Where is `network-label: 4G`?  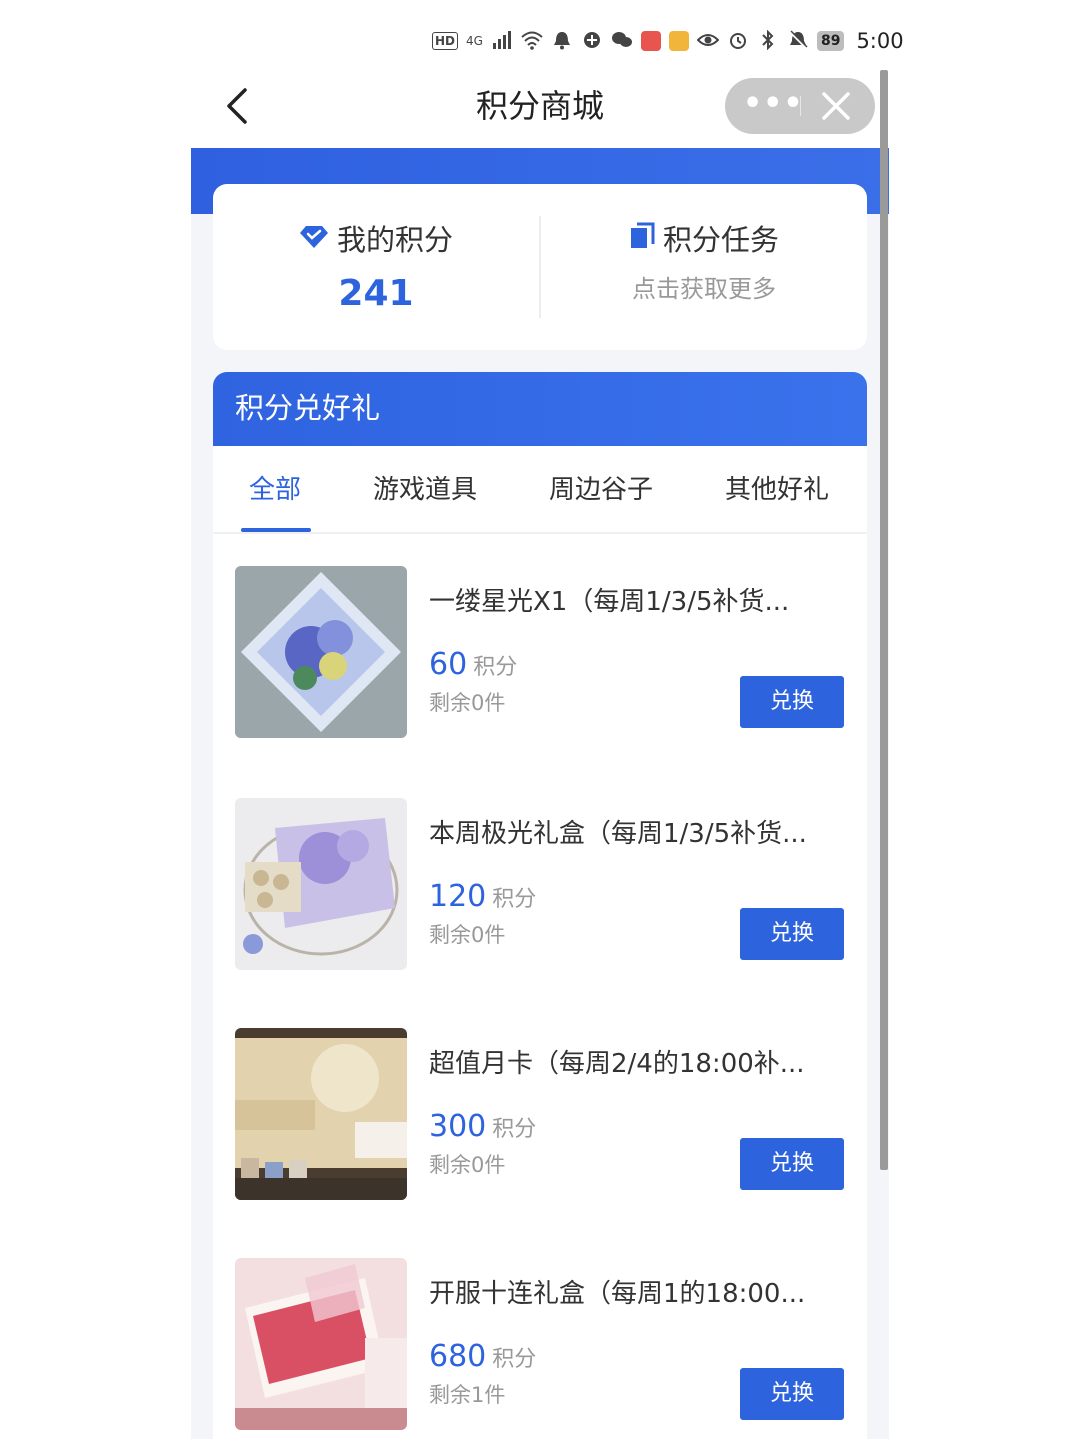
network-label: 4G is located at coordinates (474, 41).